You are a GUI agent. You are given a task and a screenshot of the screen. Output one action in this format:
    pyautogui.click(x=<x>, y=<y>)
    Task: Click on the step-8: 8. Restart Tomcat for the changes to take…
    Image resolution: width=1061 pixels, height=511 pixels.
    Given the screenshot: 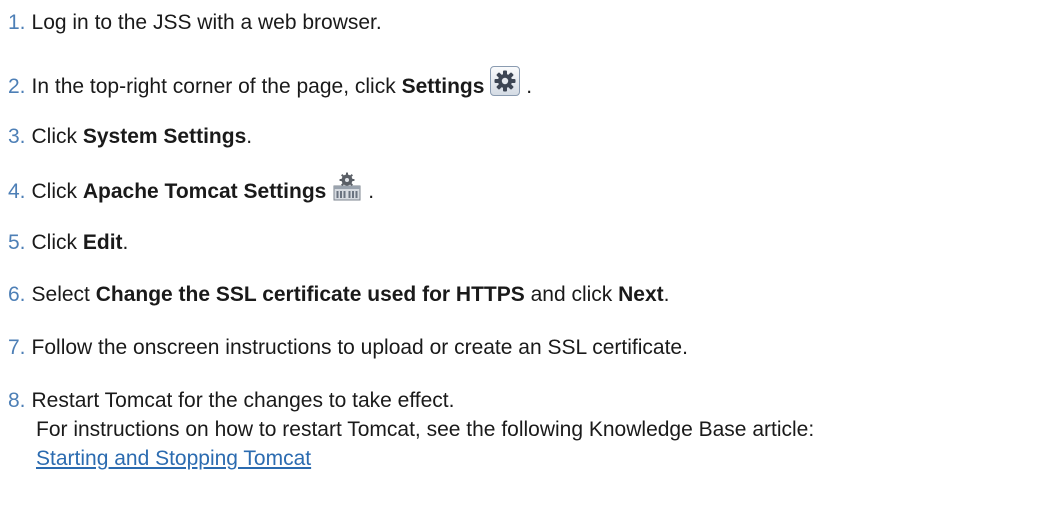 What is the action you would take?
    pyautogui.click(x=411, y=429)
    